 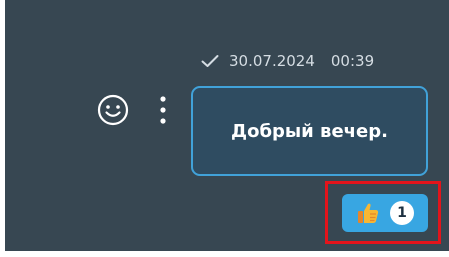 What do you see at coordinates (402, 213) in the screenshot?
I see `reaction-count: 1` at bounding box center [402, 213].